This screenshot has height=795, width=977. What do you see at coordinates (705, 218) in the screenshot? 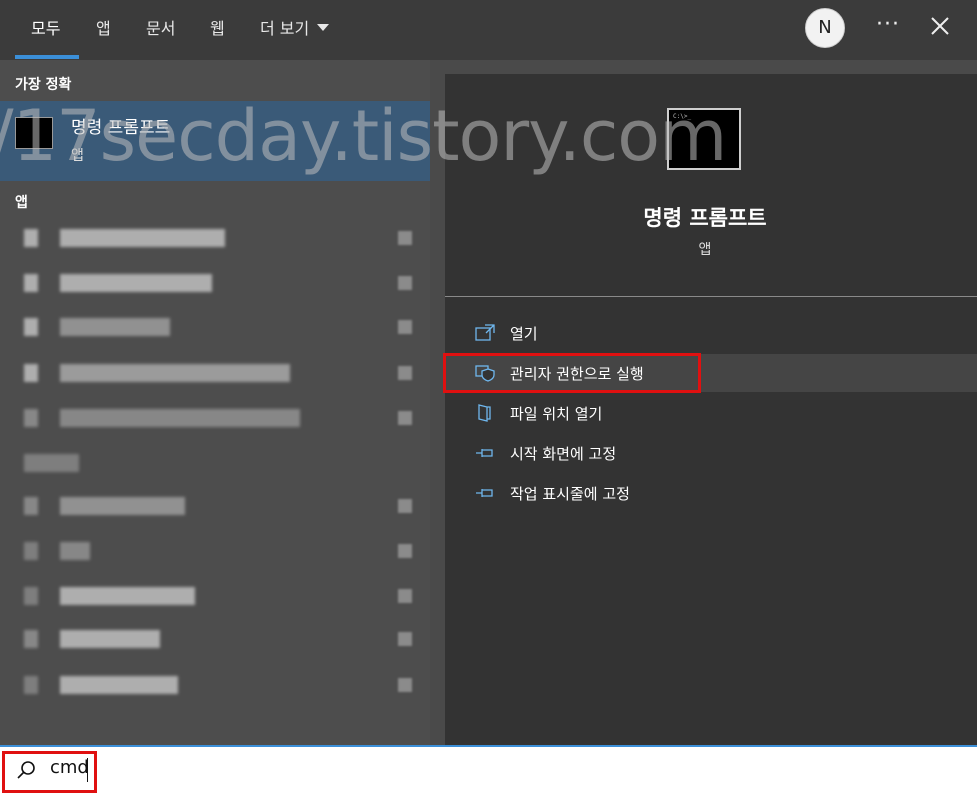
I see `app-title: 명령 프롬프트` at bounding box center [705, 218].